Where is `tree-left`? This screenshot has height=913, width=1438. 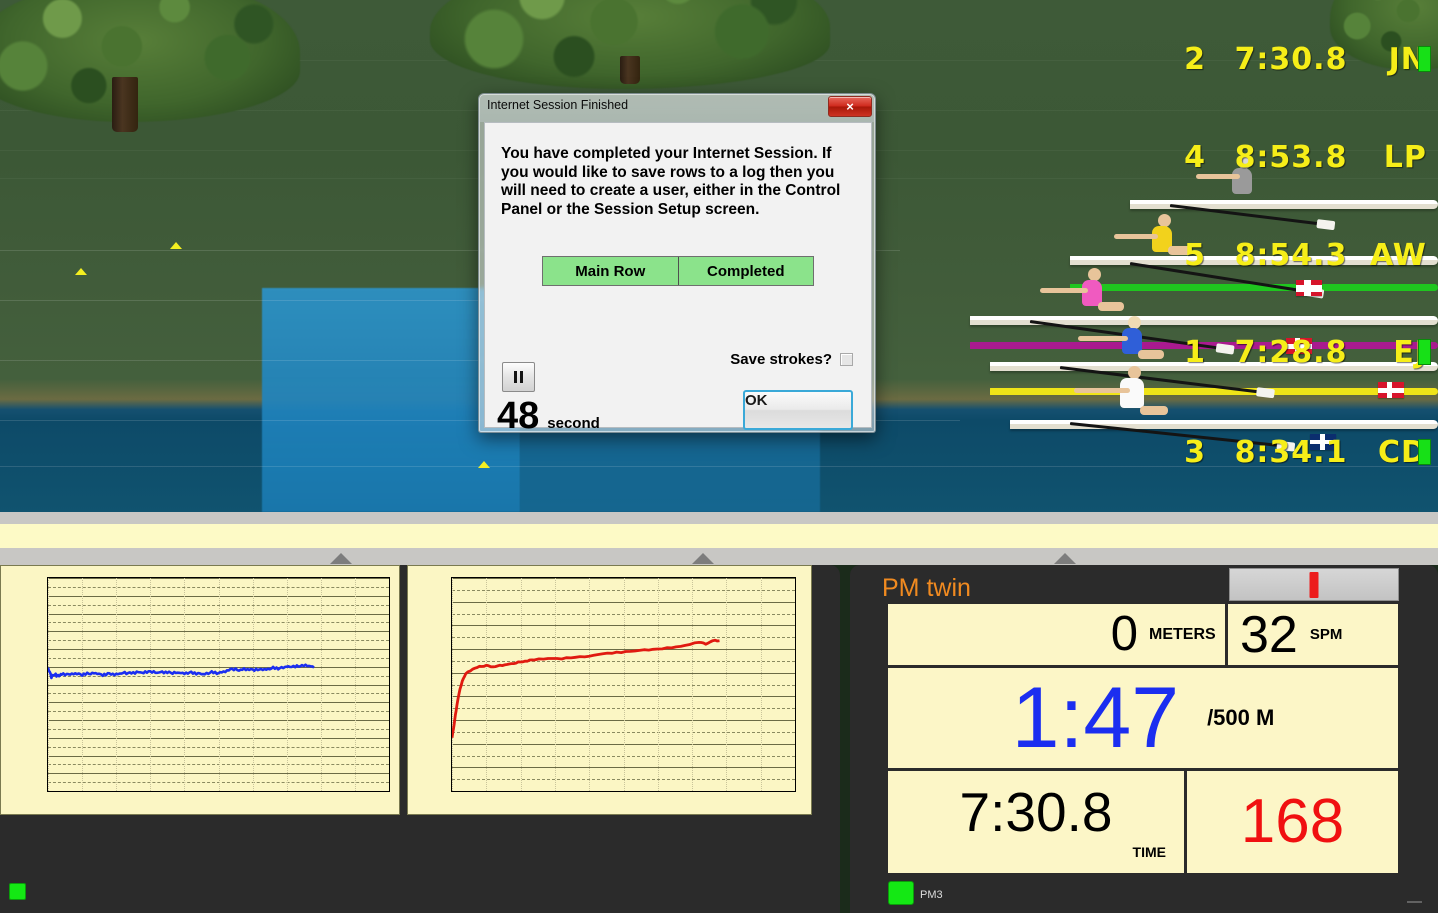
tree-left is located at coordinates (150, 71).